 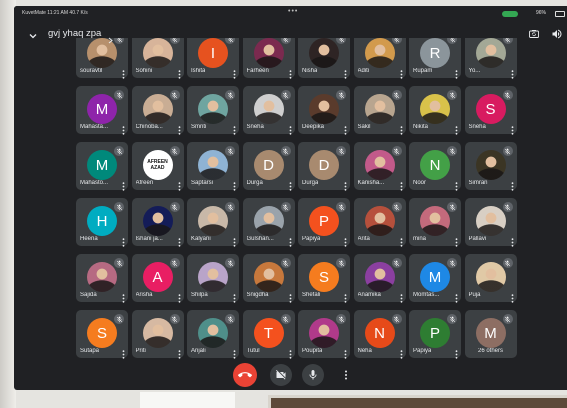 I want to click on participant-tile: H Heena, so click(x=102, y=222).